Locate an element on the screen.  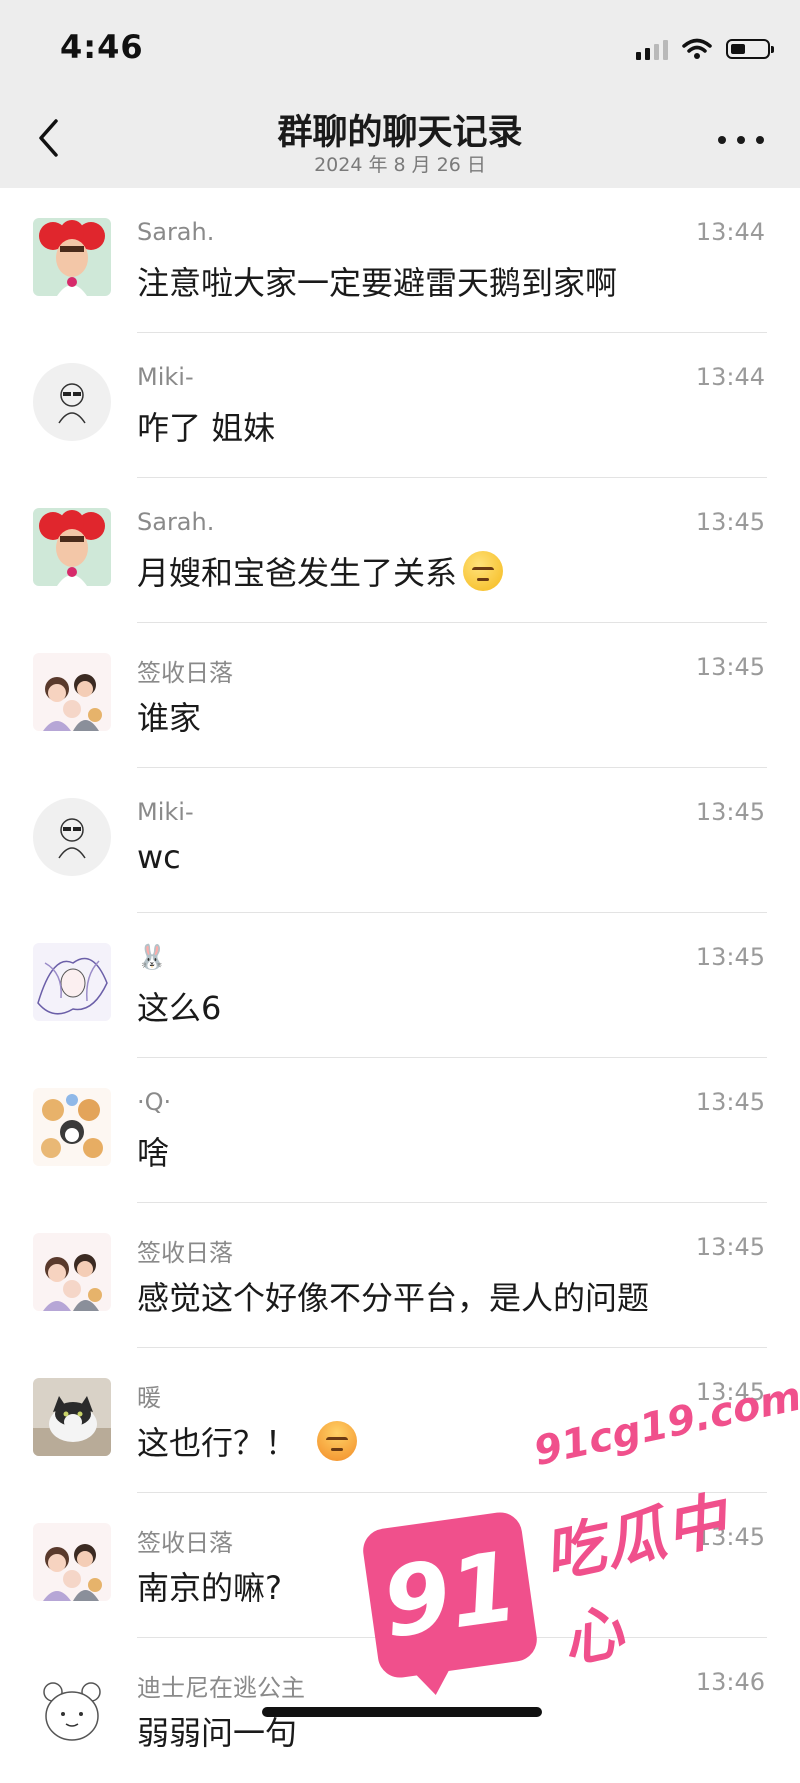
list-item: Sarah. 13:45 月嫂和宝爸发生了关系 is located at coordinates (400, 550).